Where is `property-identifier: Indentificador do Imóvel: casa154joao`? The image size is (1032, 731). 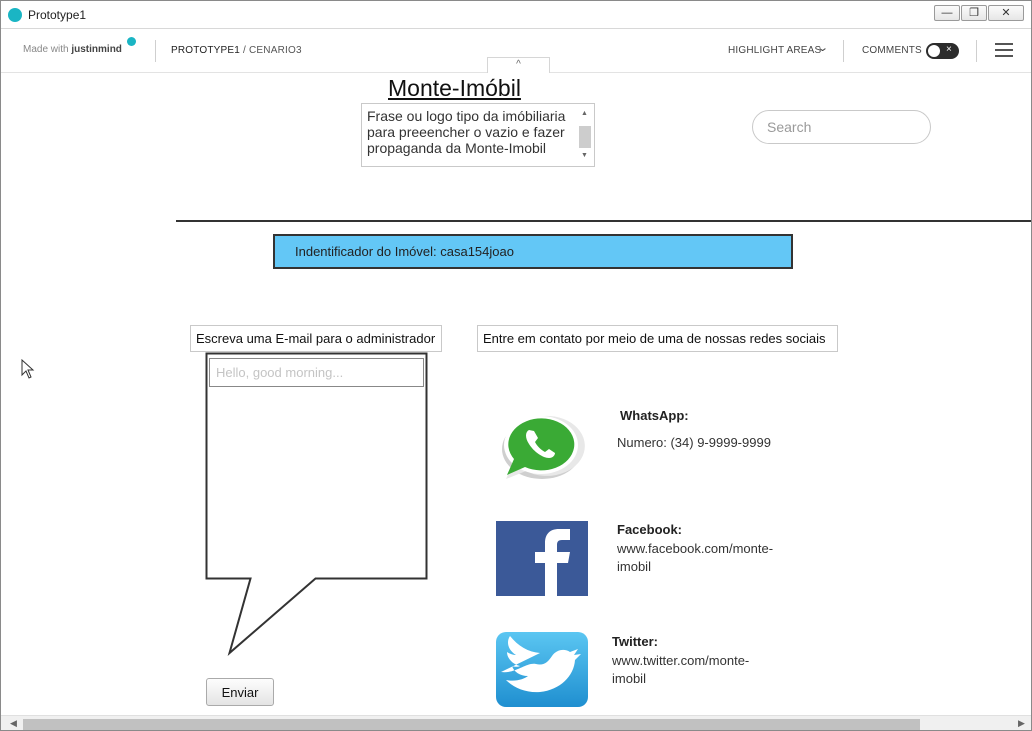 property-identifier: Indentificador do Imóvel: casa154joao is located at coordinates (404, 251).